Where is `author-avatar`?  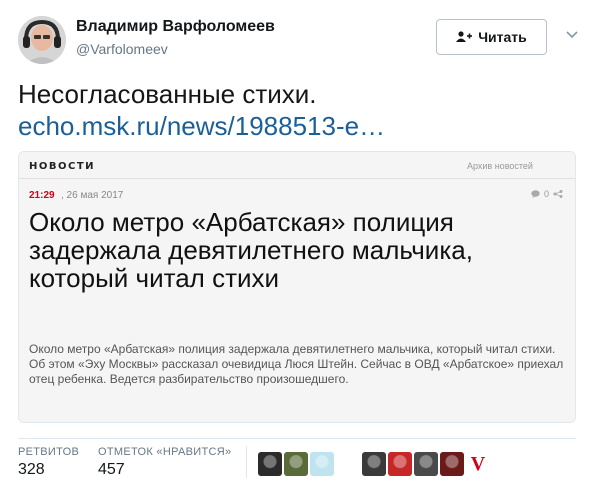 author-avatar is located at coordinates (42, 40).